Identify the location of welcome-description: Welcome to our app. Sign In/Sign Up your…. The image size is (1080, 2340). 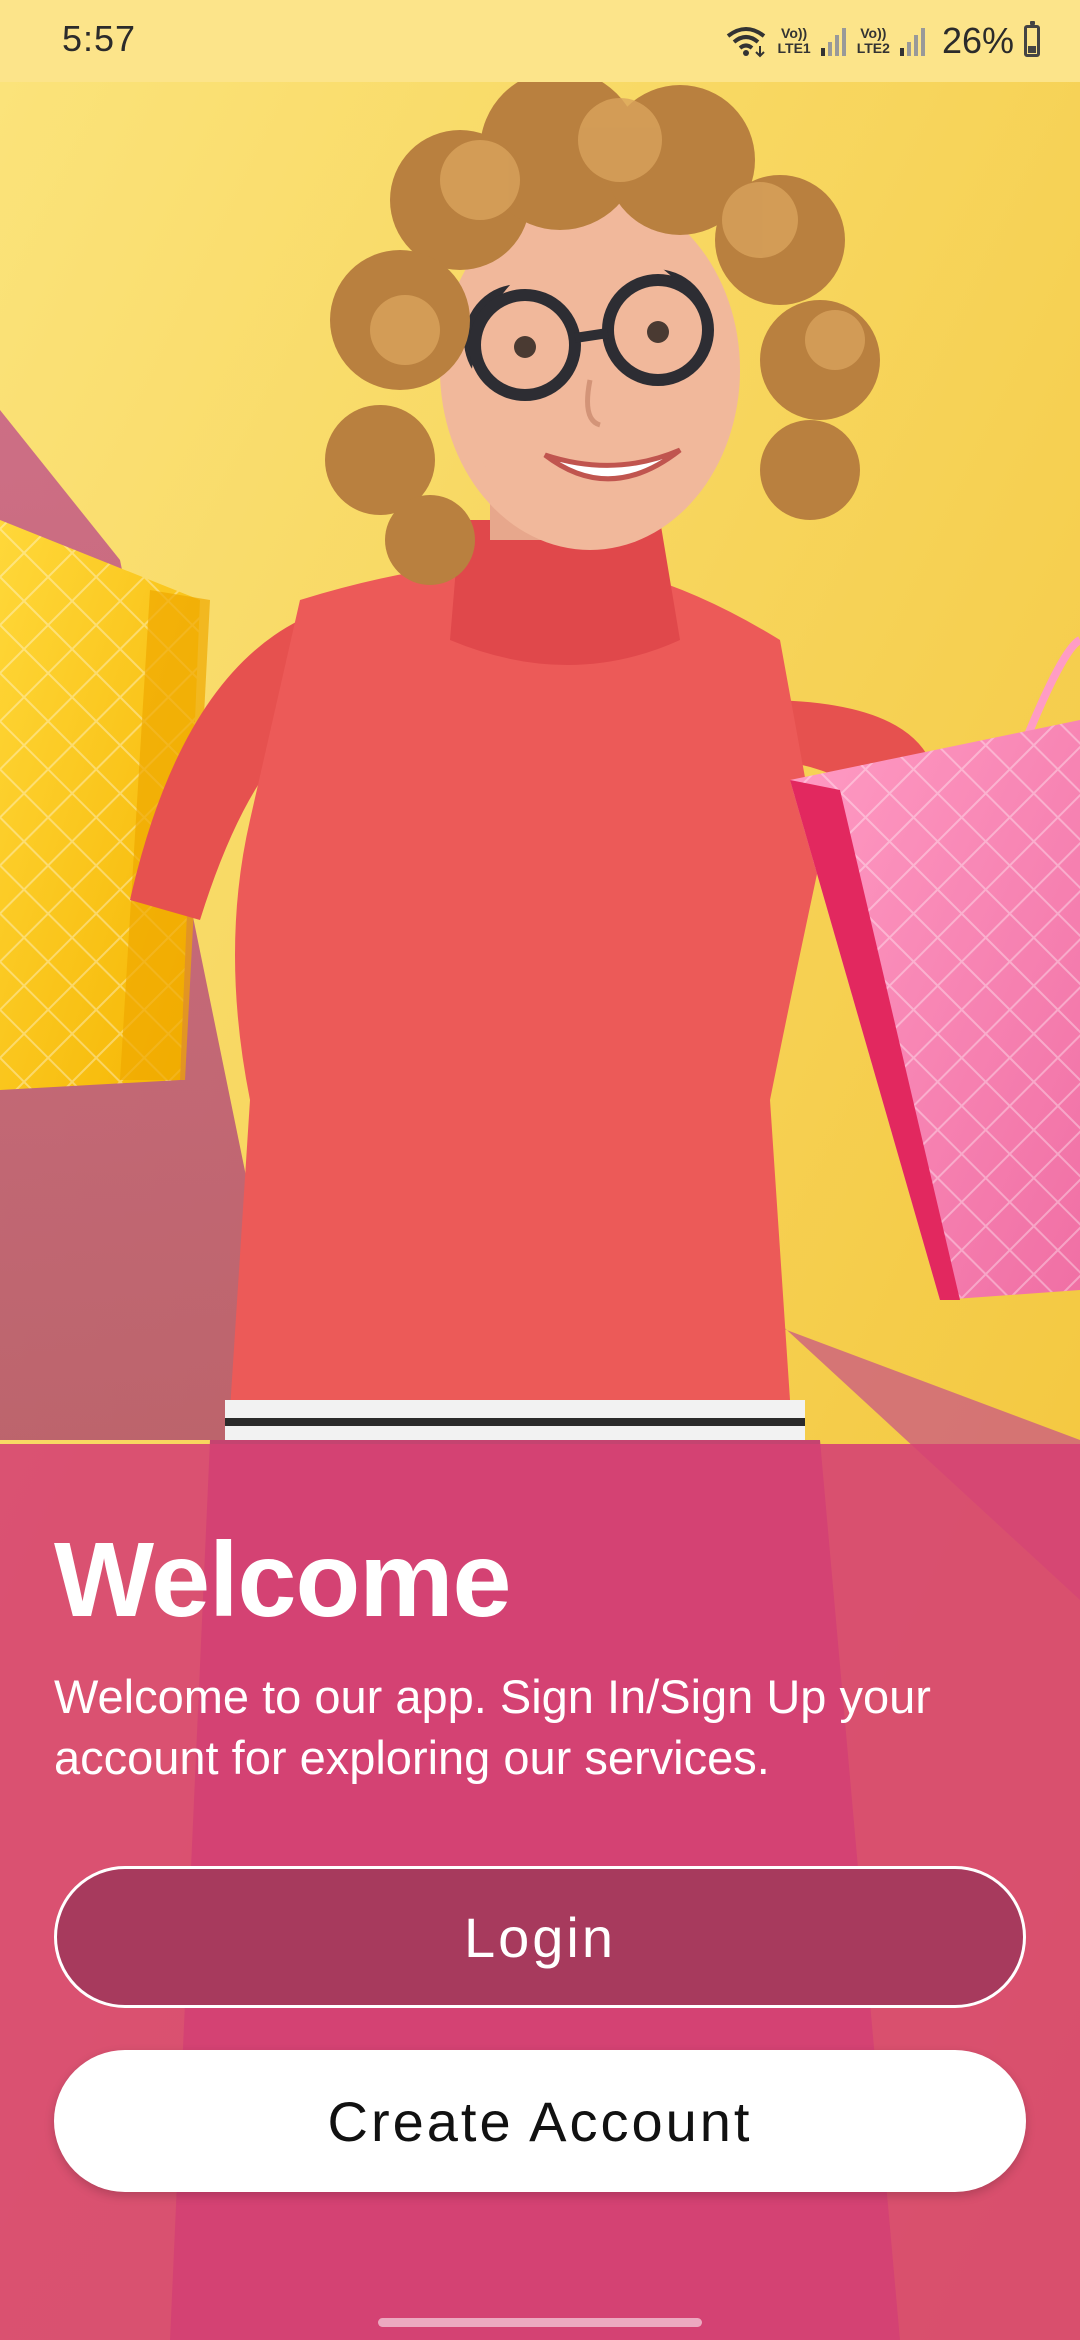
(492, 1727).